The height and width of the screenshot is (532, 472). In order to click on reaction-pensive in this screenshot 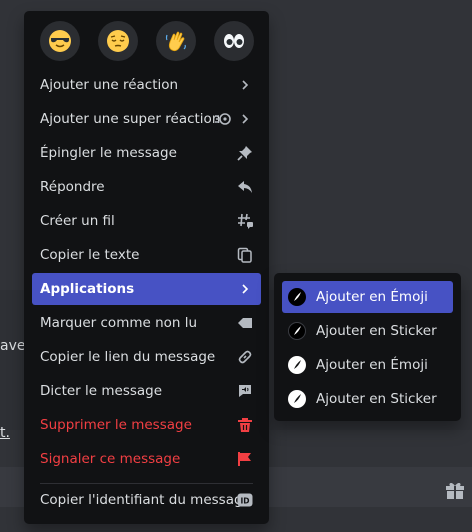, I will do `click(118, 41)`.